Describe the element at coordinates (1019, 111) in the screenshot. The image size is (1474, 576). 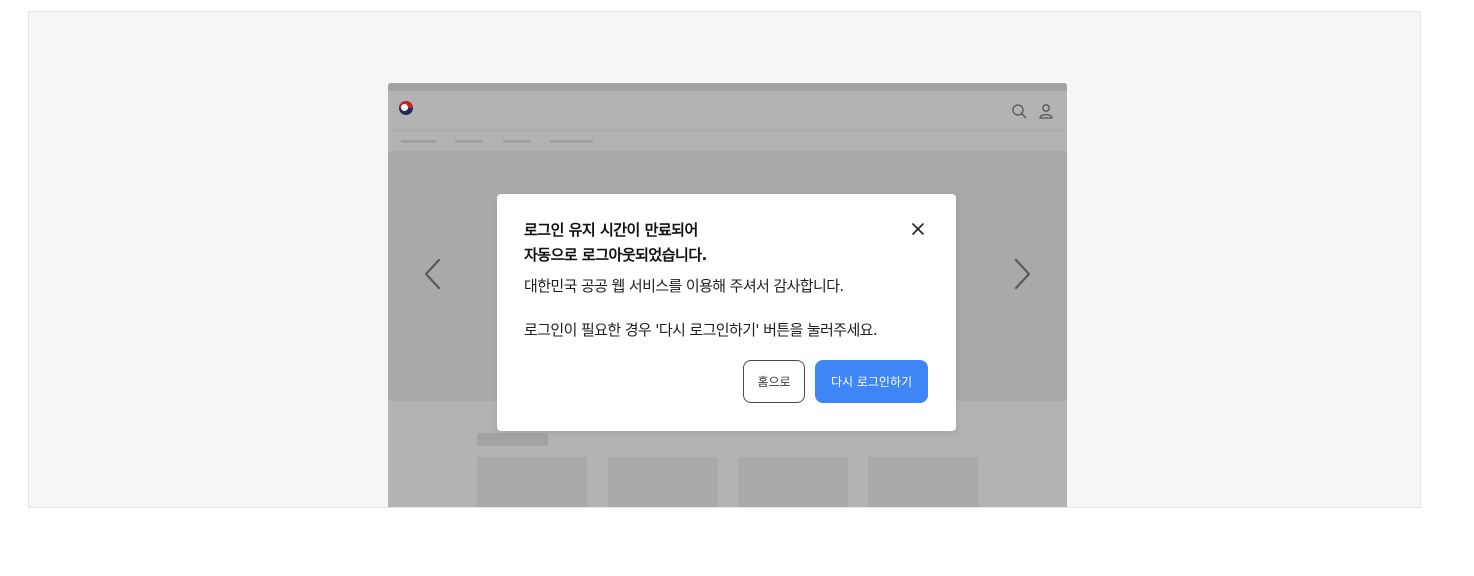
I see `search-icon` at that location.